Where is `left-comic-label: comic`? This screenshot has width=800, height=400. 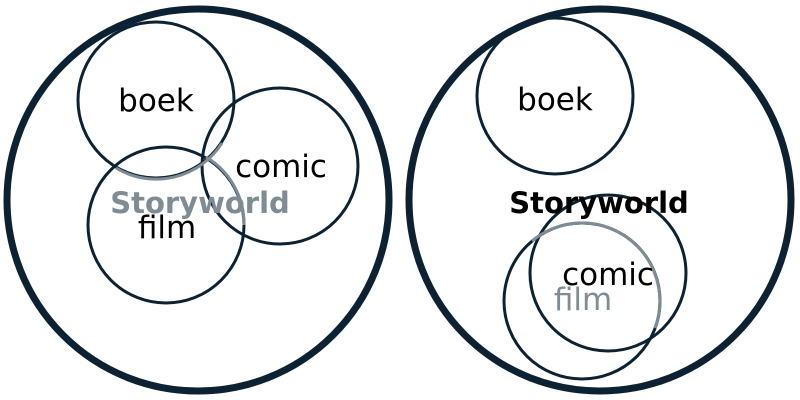 left-comic-label: comic is located at coordinates (281, 167).